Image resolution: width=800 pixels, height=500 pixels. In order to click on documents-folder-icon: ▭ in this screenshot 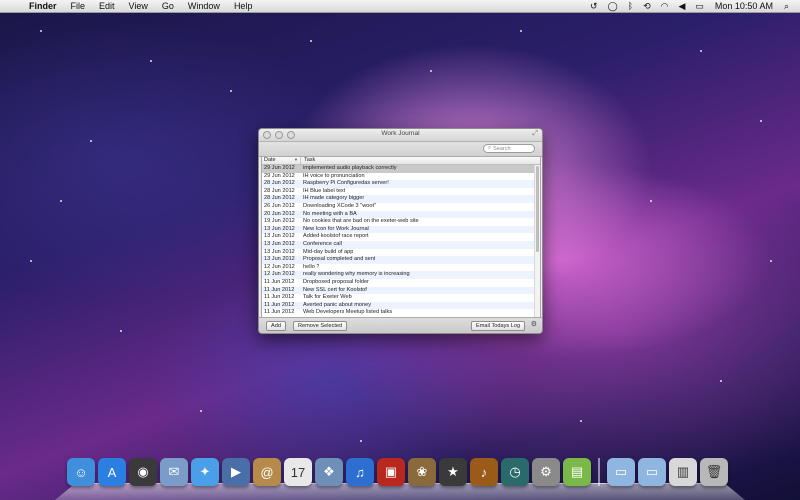, I will do `click(652, 472)`.